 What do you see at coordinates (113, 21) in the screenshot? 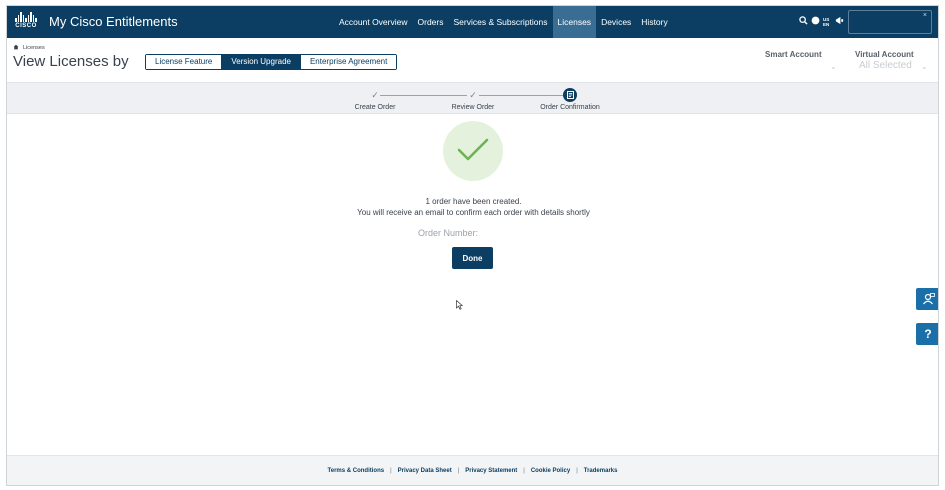
I see `app-title: My Cisco Entitlements` at bounding box center [113, 21].